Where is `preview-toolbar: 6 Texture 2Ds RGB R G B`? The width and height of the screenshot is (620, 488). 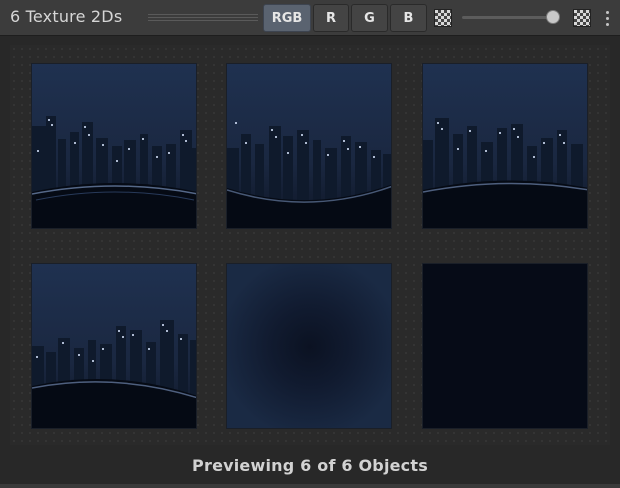 preview-toolbar: 6 Texture 2Ds RGB R G B is located at coordinates (310, 18).